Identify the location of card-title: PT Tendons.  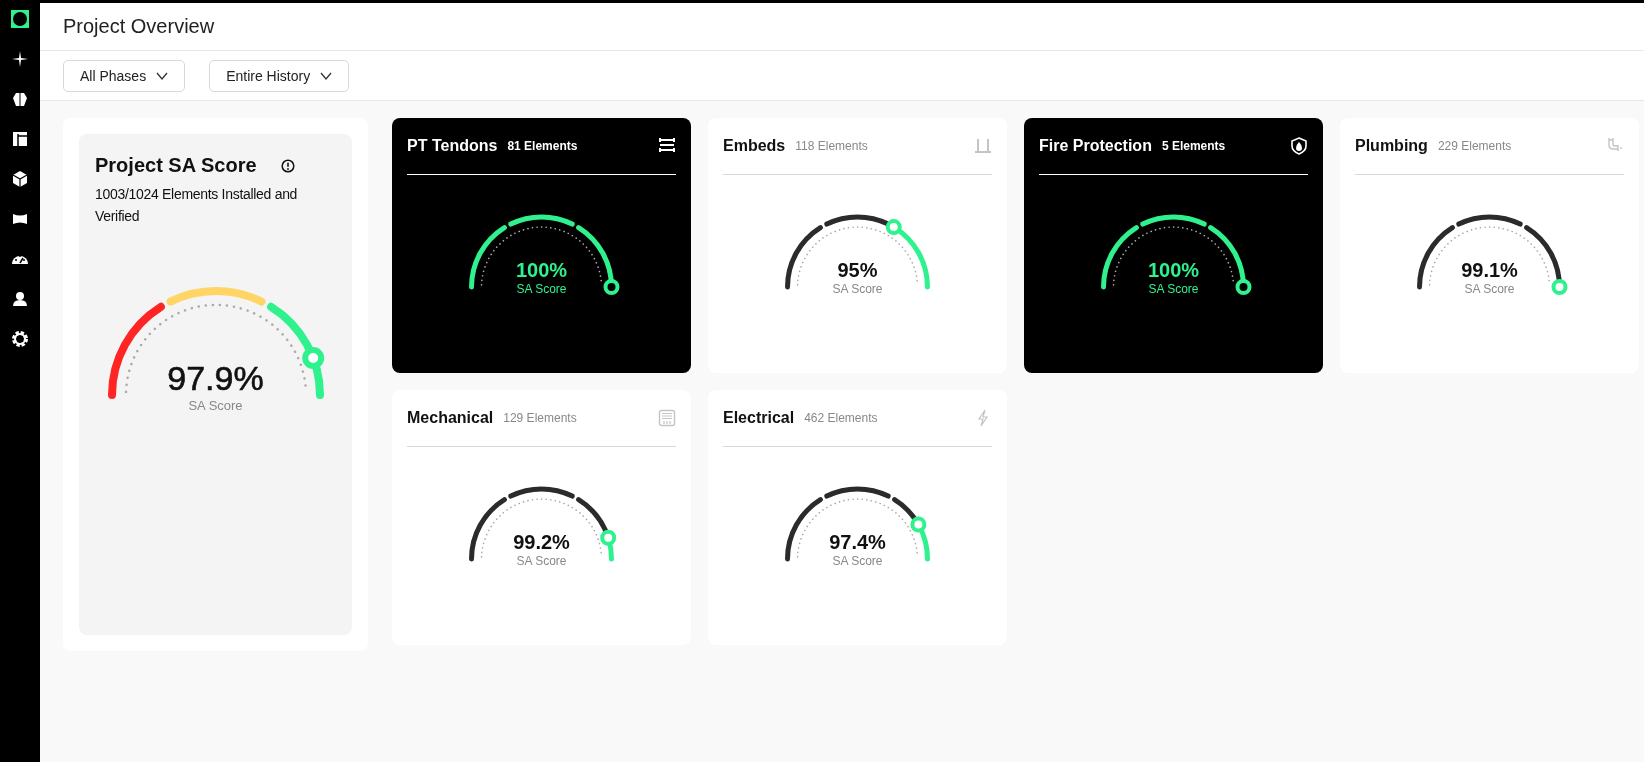
(452, 146).